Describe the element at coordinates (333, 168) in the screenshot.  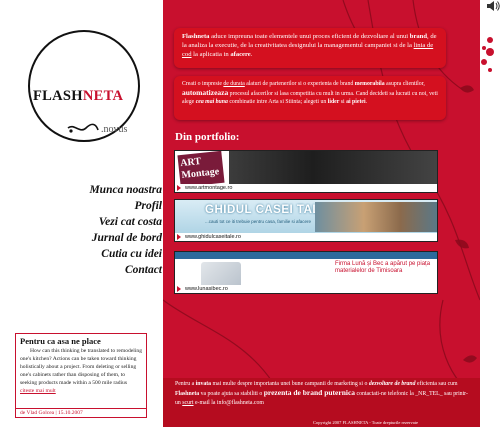
I see `artmontage-image` at that location.